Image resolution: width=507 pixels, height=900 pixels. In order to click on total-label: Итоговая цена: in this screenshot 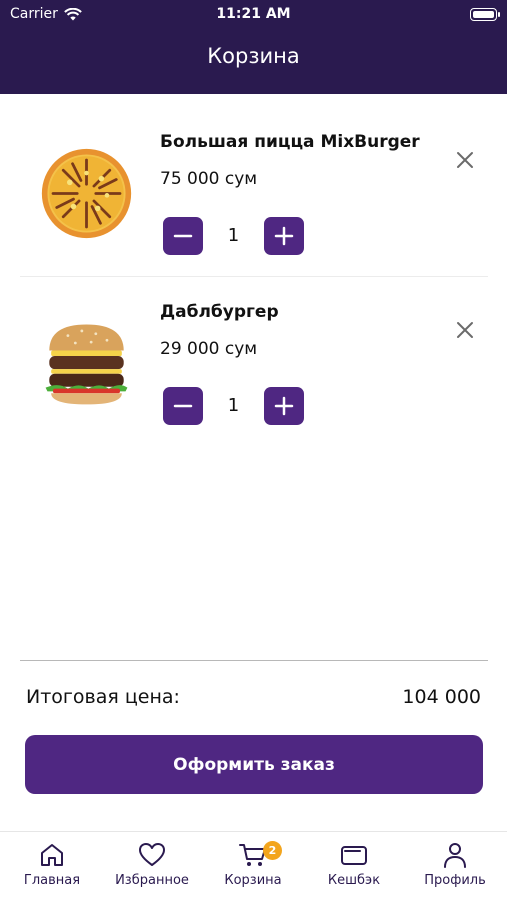, I will do `click(103, 697)`.